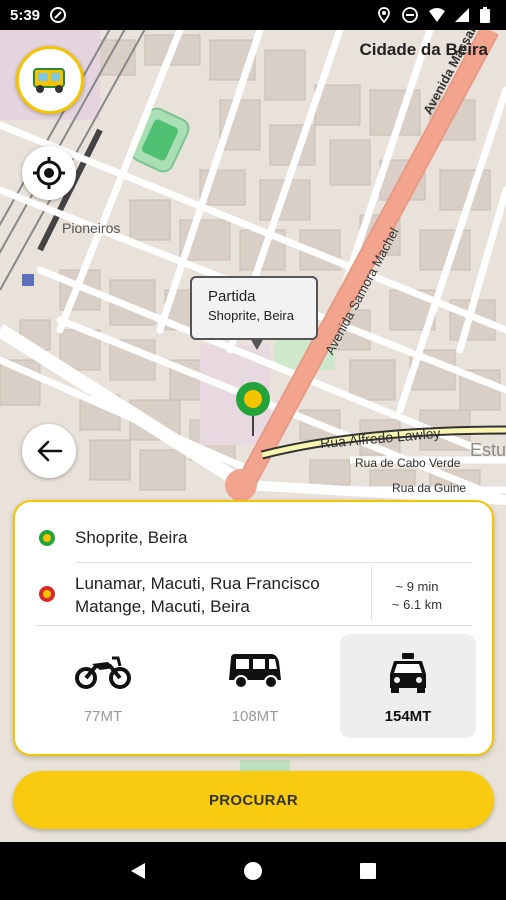 The image size is (506, 900). I want to click on search-button: PROCURAR, so click(253, 800).